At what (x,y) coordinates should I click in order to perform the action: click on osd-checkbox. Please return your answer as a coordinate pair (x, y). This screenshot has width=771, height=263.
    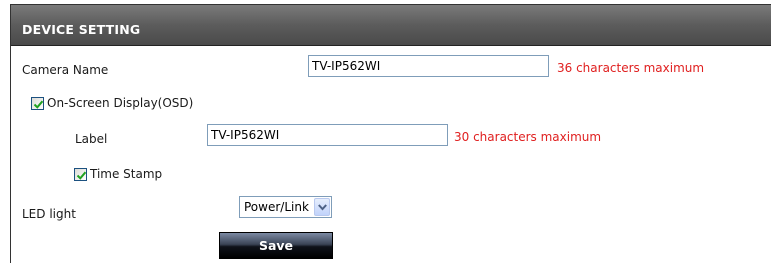
    Looking at the image, I should click on (37, 103).